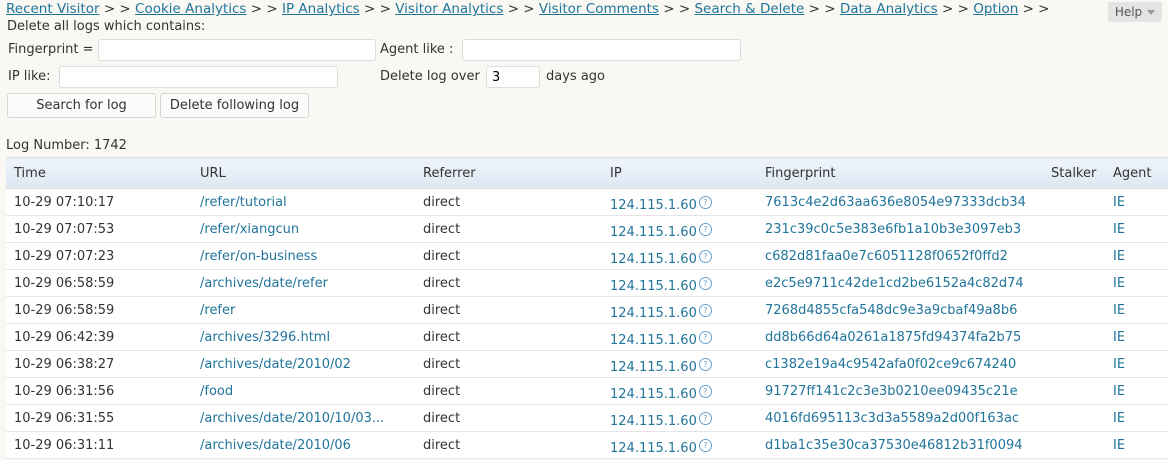 The width and height of the screenshot is (1168, 460). I want to click on col-ip: IP, so click(679, 173).